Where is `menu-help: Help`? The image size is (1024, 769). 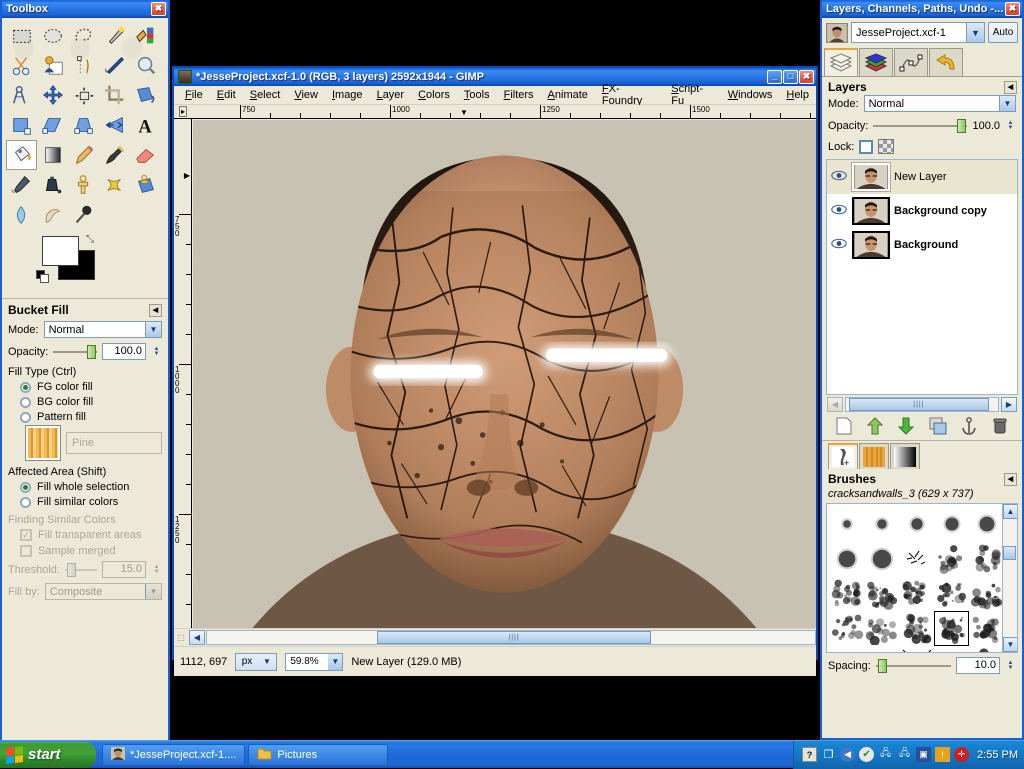 menu-help: Help is located at coordinates (797, 95).